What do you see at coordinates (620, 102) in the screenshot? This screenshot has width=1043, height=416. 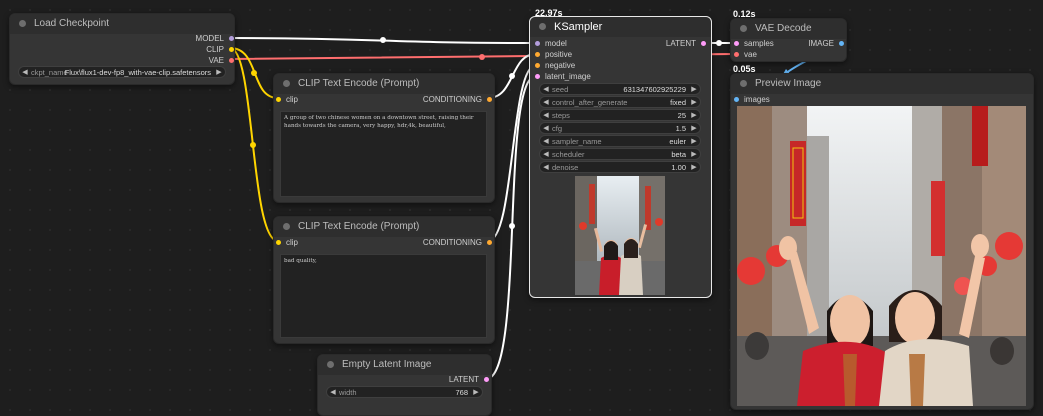 I see `control-after-generate-widget: ◀ control_after_generate fixed ▶` at bounding box center [620, 102].